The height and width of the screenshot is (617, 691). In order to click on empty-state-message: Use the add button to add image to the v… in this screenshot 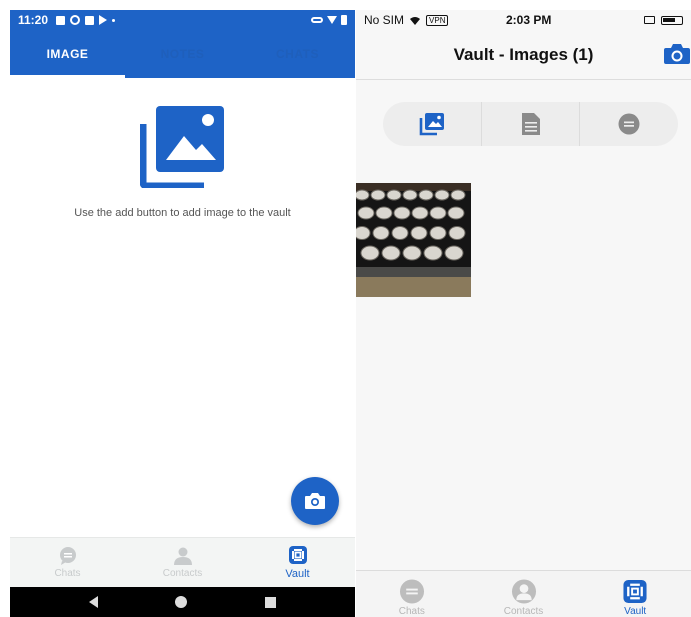, I will do `click(182, 213)`.